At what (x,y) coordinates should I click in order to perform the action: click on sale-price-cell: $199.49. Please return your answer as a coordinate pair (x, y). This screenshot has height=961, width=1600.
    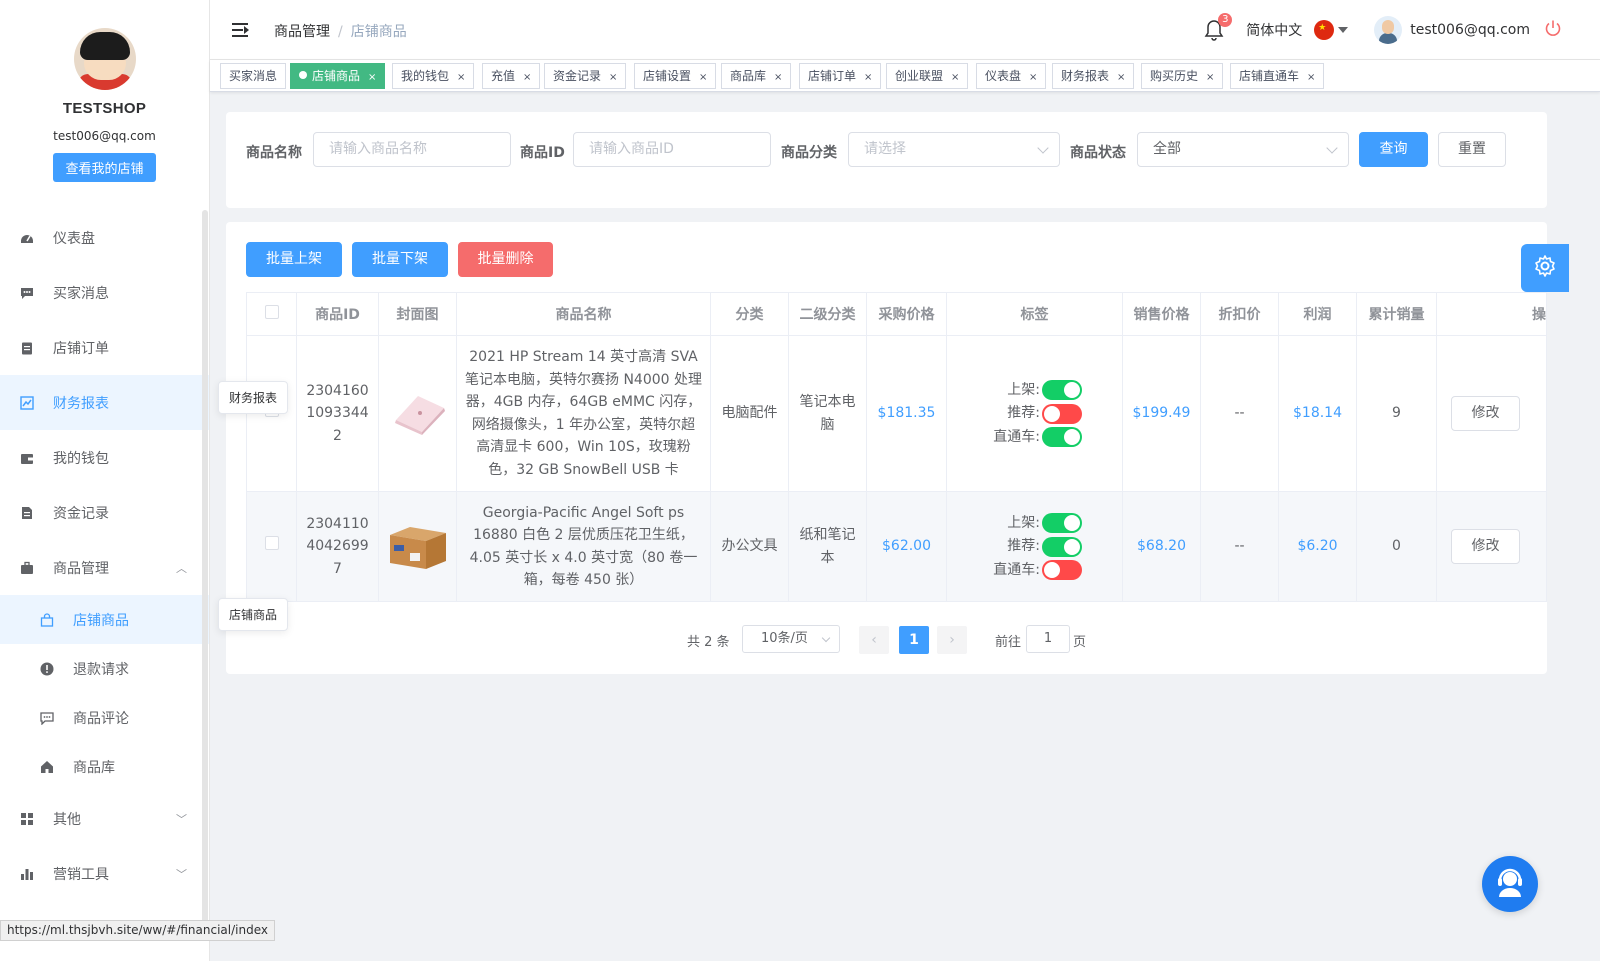
    Looking at the image, I should click on (1161, 413).